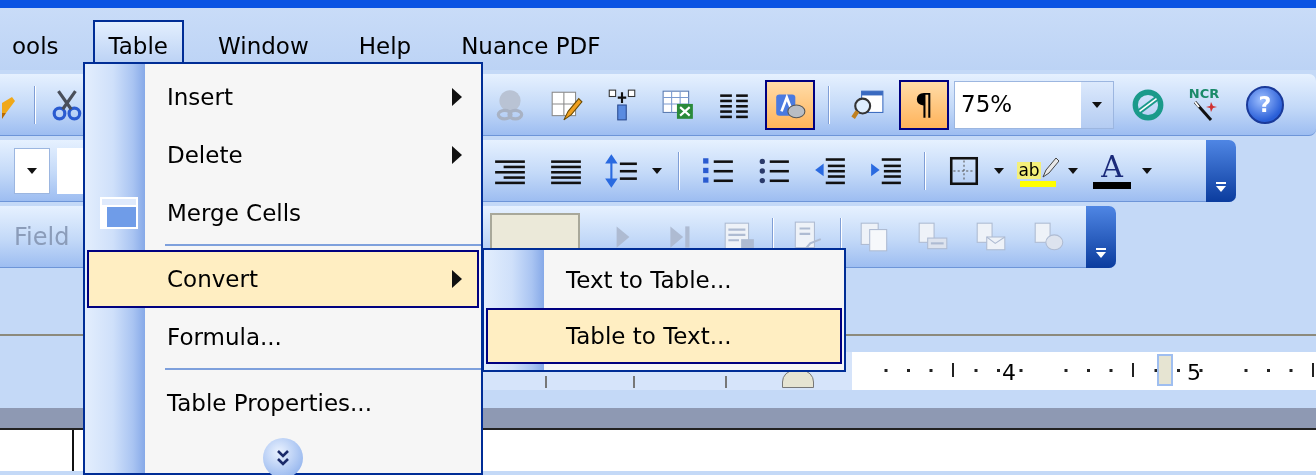  Describe the element at coordinates (1034, 104) in the screenshot. I see `zoom-combo-box: 75%` at that location.